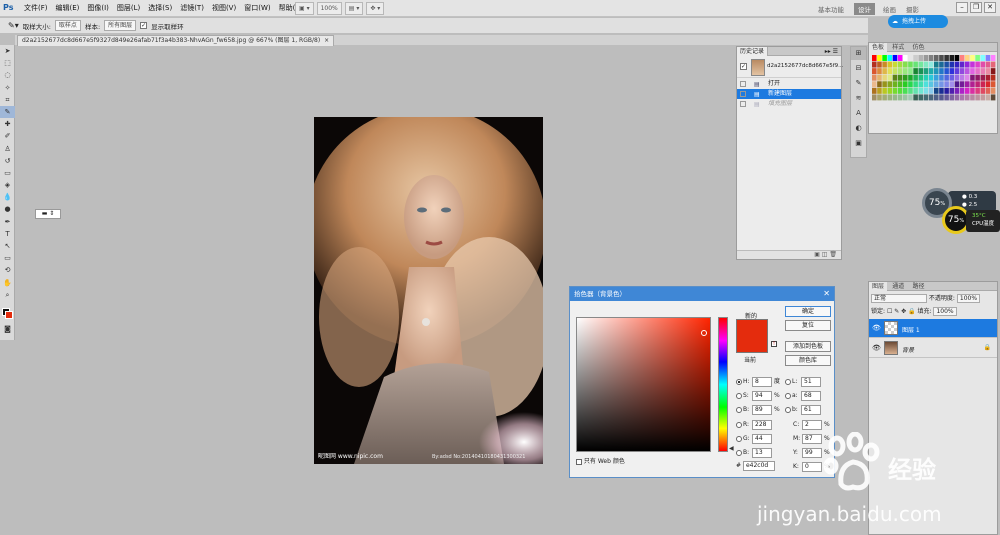 The width and height of the screenshot is (1000, 535). What do you see at coordinates (7, 222) in the screenshot?
I see `pen-tool-icon: ✒` at bounding box center [7, 222].